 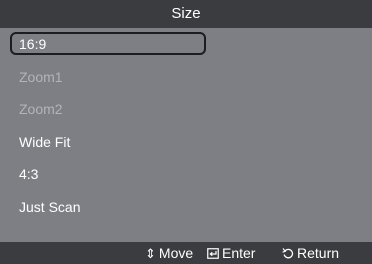 I want to click on option-4-3: 4:3, so click(x=185, y=174).